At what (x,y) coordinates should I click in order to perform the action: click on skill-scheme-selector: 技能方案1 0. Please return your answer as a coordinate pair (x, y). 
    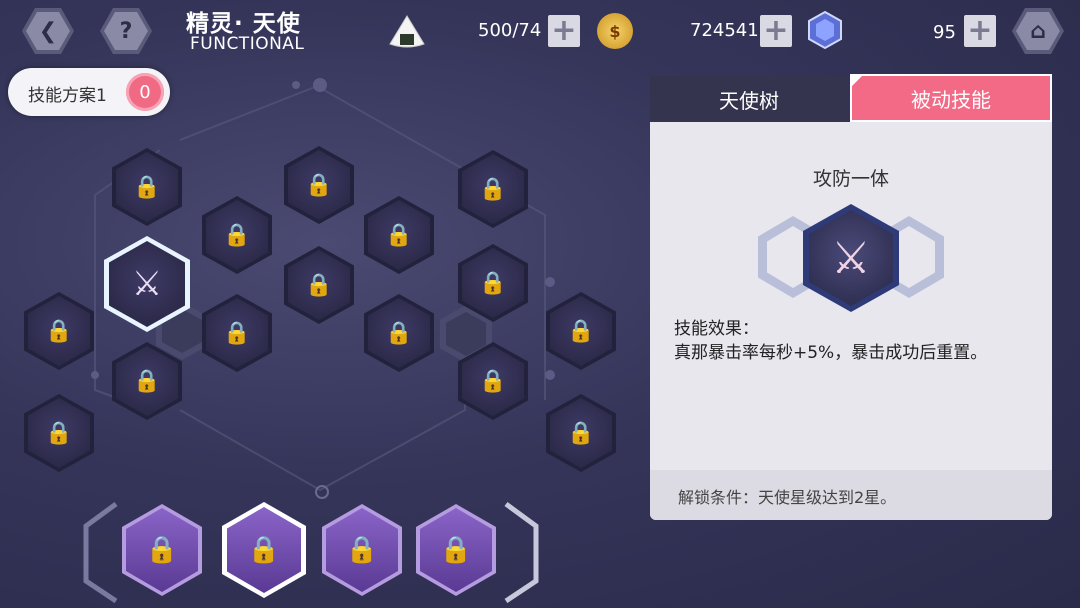
    Looking at the image, I should click on (89, 92).